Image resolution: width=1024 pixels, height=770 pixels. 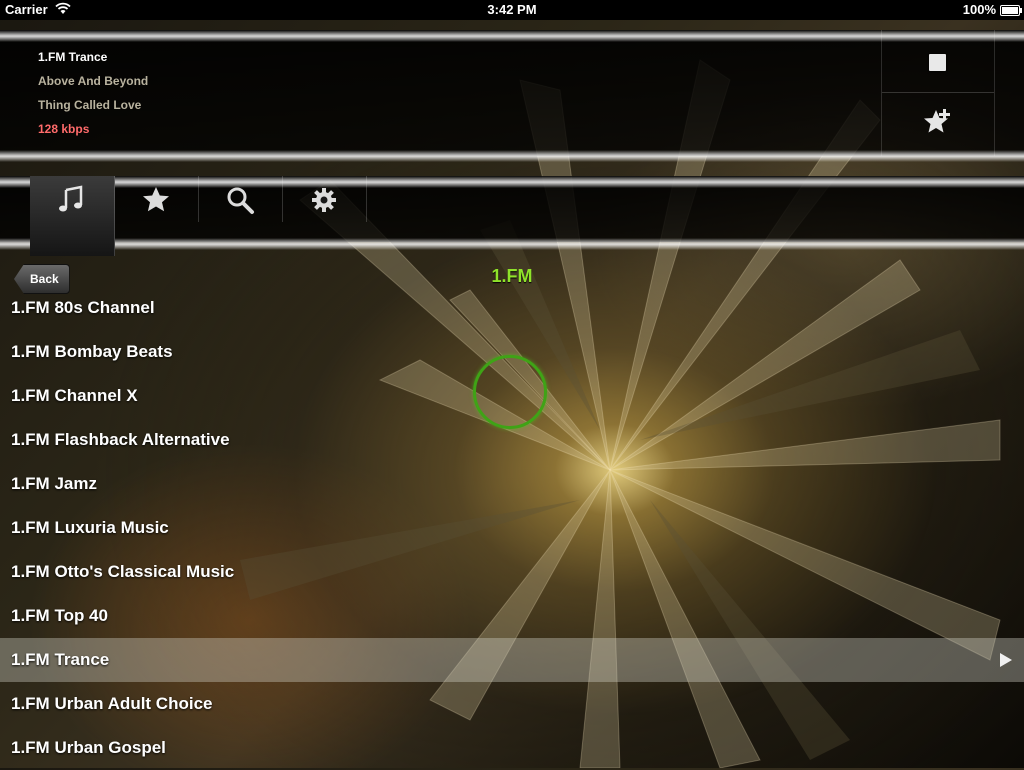 What do you see at coordinates (1011, 10) in the screenshot?
I see `battery-icon` at bounding box center [1011, 10].